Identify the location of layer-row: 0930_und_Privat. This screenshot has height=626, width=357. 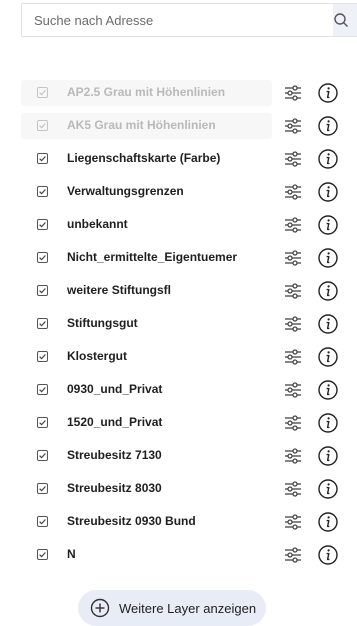
(178, 390).